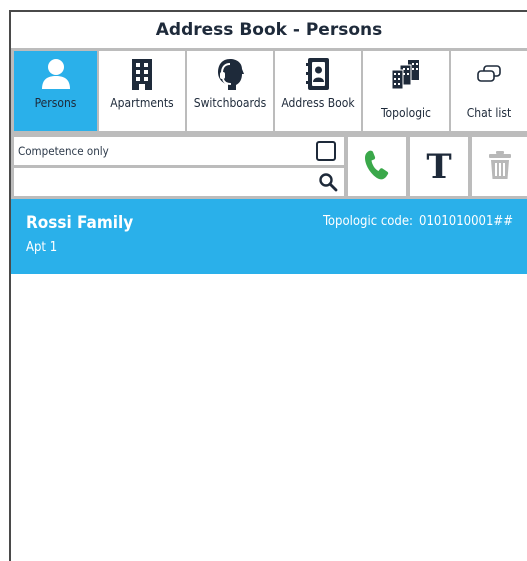  I want to click on address-book-icon, so click(318, 74).